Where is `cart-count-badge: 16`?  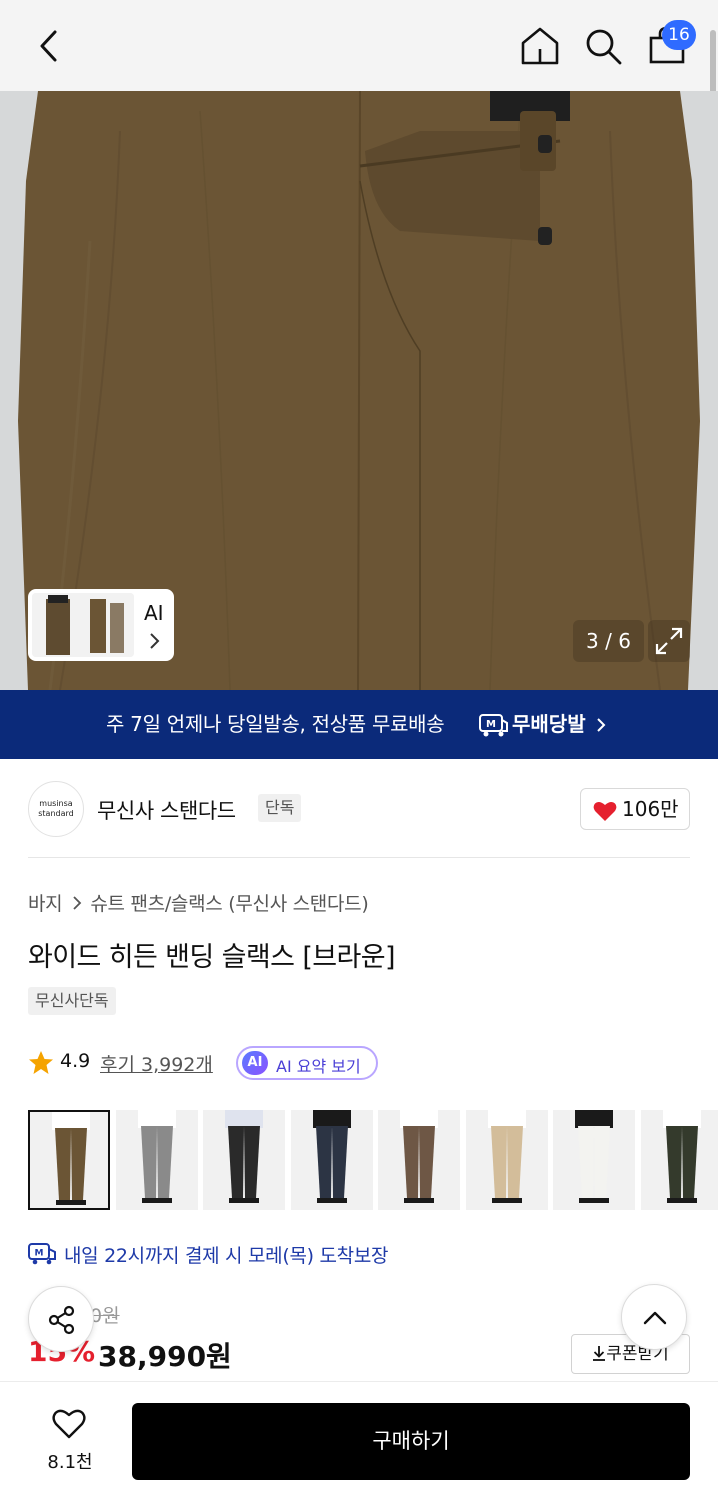
cart-count-badge: 16 is located at coordinates (679, 35).